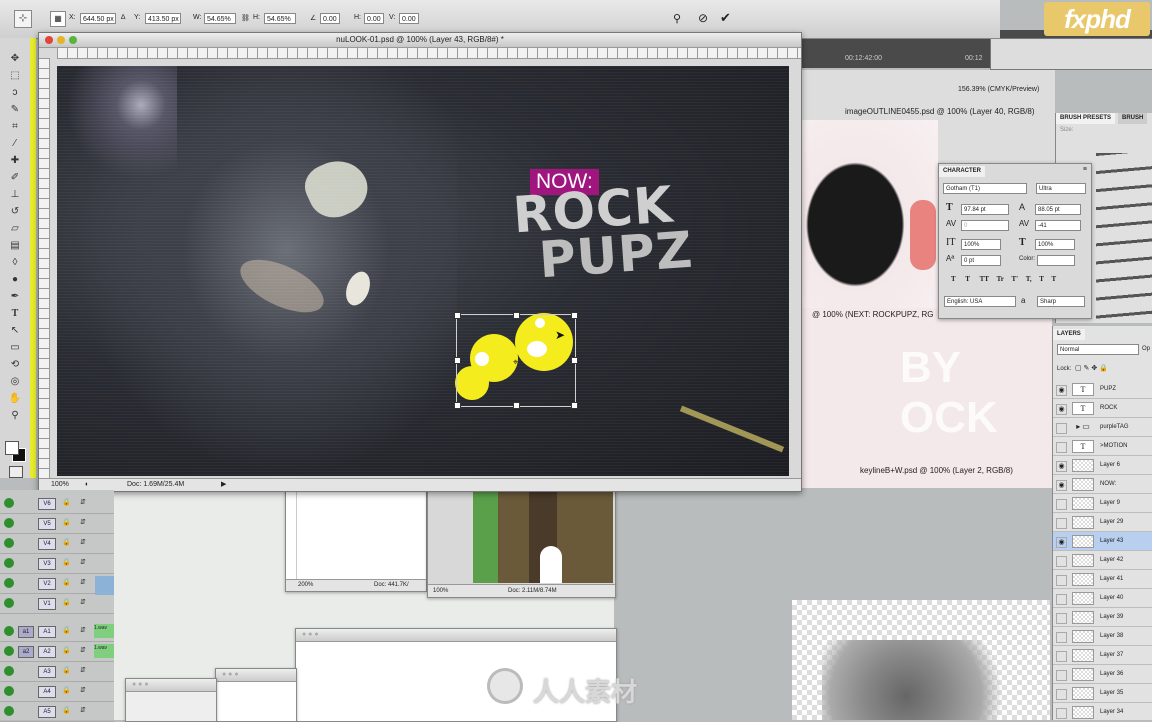  What do you see at coordinates (677, 18) in the screenshot?
I see `warp-icon: ⚲` at bounding box center [677, 18].